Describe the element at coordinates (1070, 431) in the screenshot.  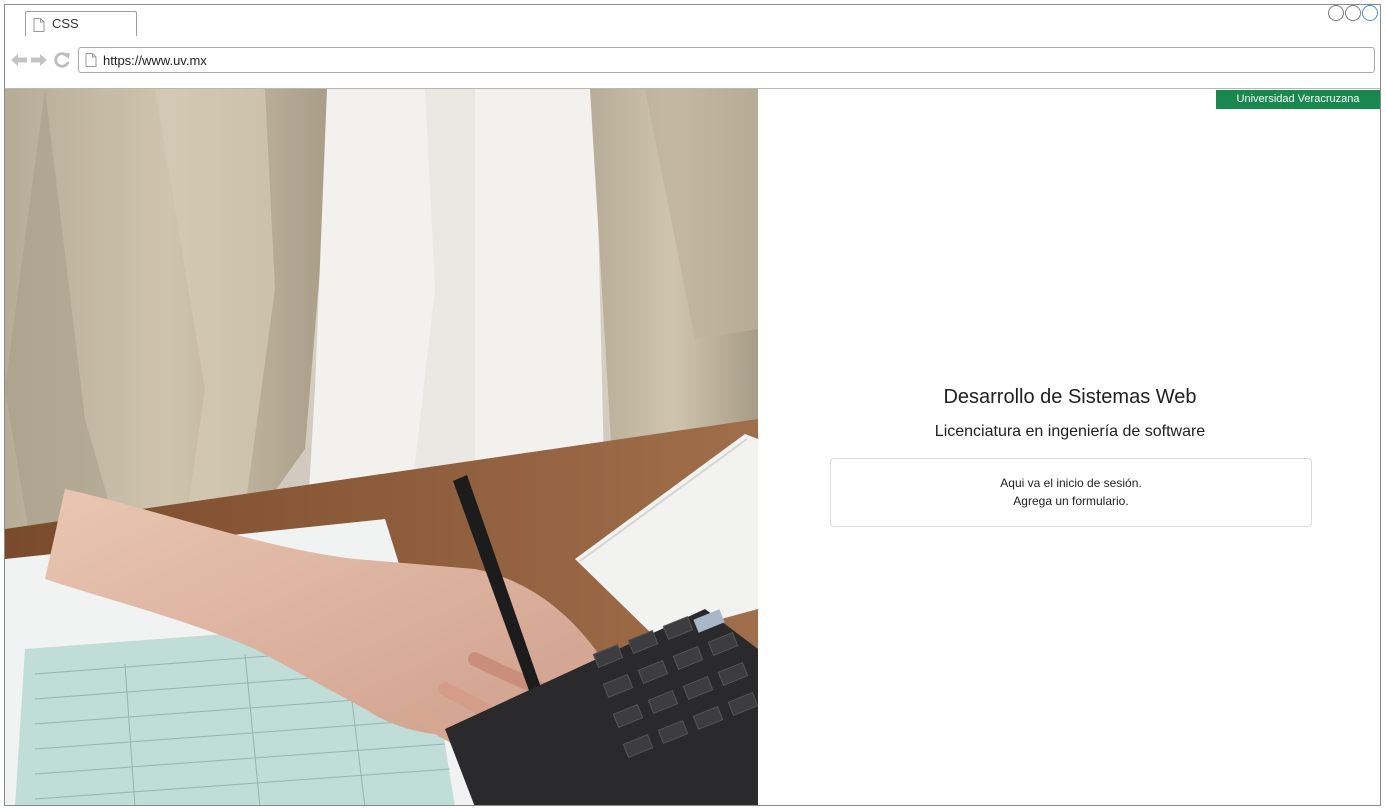
I see `page-subtitle: Licenciatura en ingeniería de software` at that location.